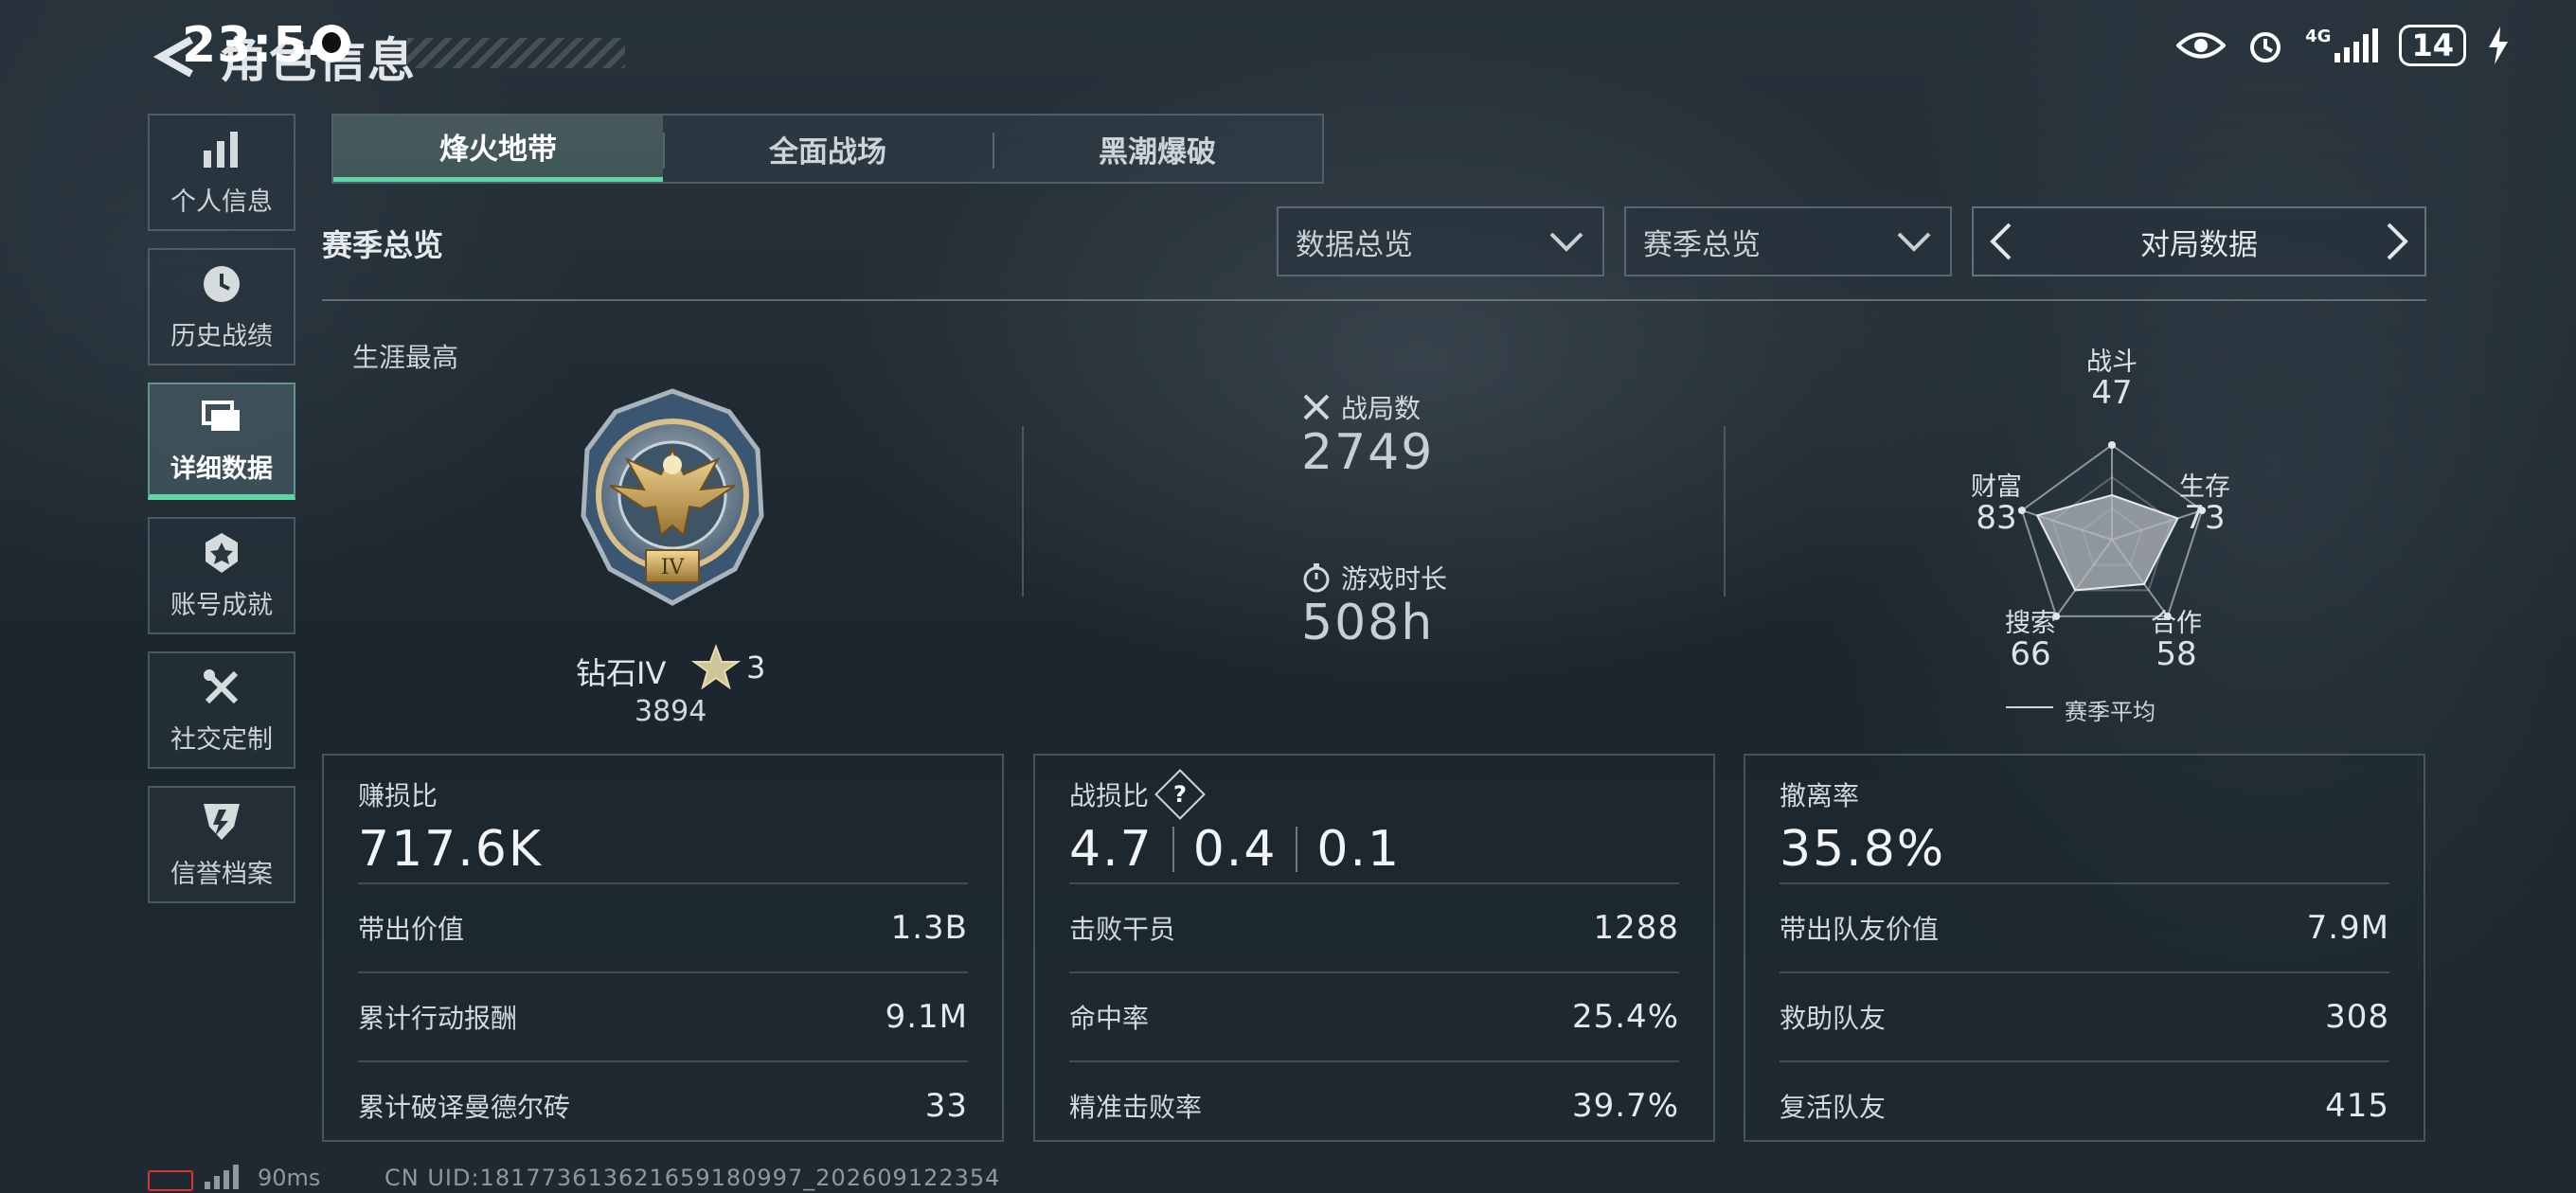  I want to click on pager-label: 对局数据, so click(2199, 244).